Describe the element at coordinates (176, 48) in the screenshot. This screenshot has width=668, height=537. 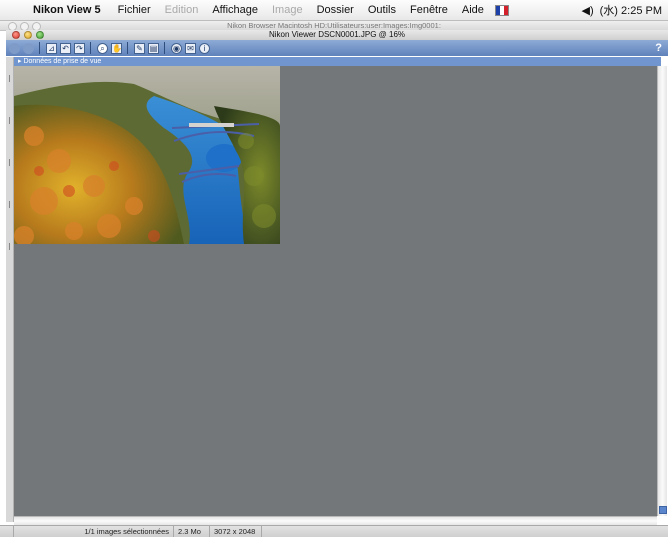
I see `print-icon: ◉` at that location.